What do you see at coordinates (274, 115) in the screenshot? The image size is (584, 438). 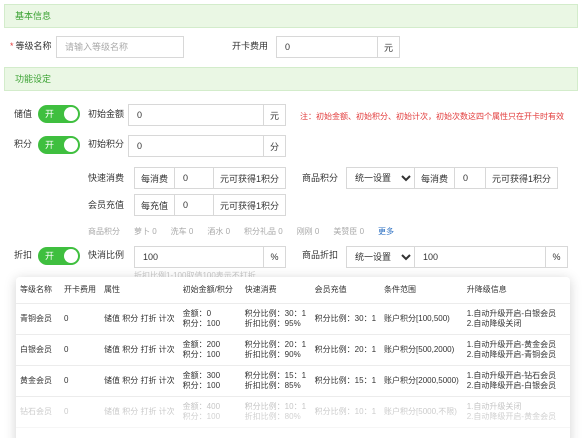 I see `initial-amount-unit: 元` at bounding box center [274, 115].